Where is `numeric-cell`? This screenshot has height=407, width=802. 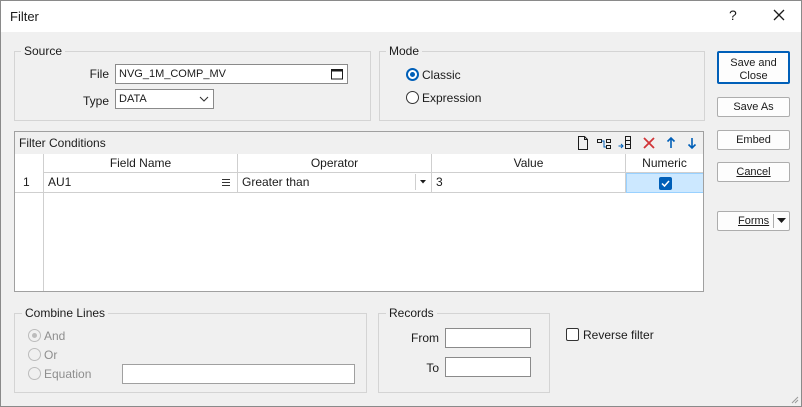
numeric-cell is located at coordinates (664, 183).